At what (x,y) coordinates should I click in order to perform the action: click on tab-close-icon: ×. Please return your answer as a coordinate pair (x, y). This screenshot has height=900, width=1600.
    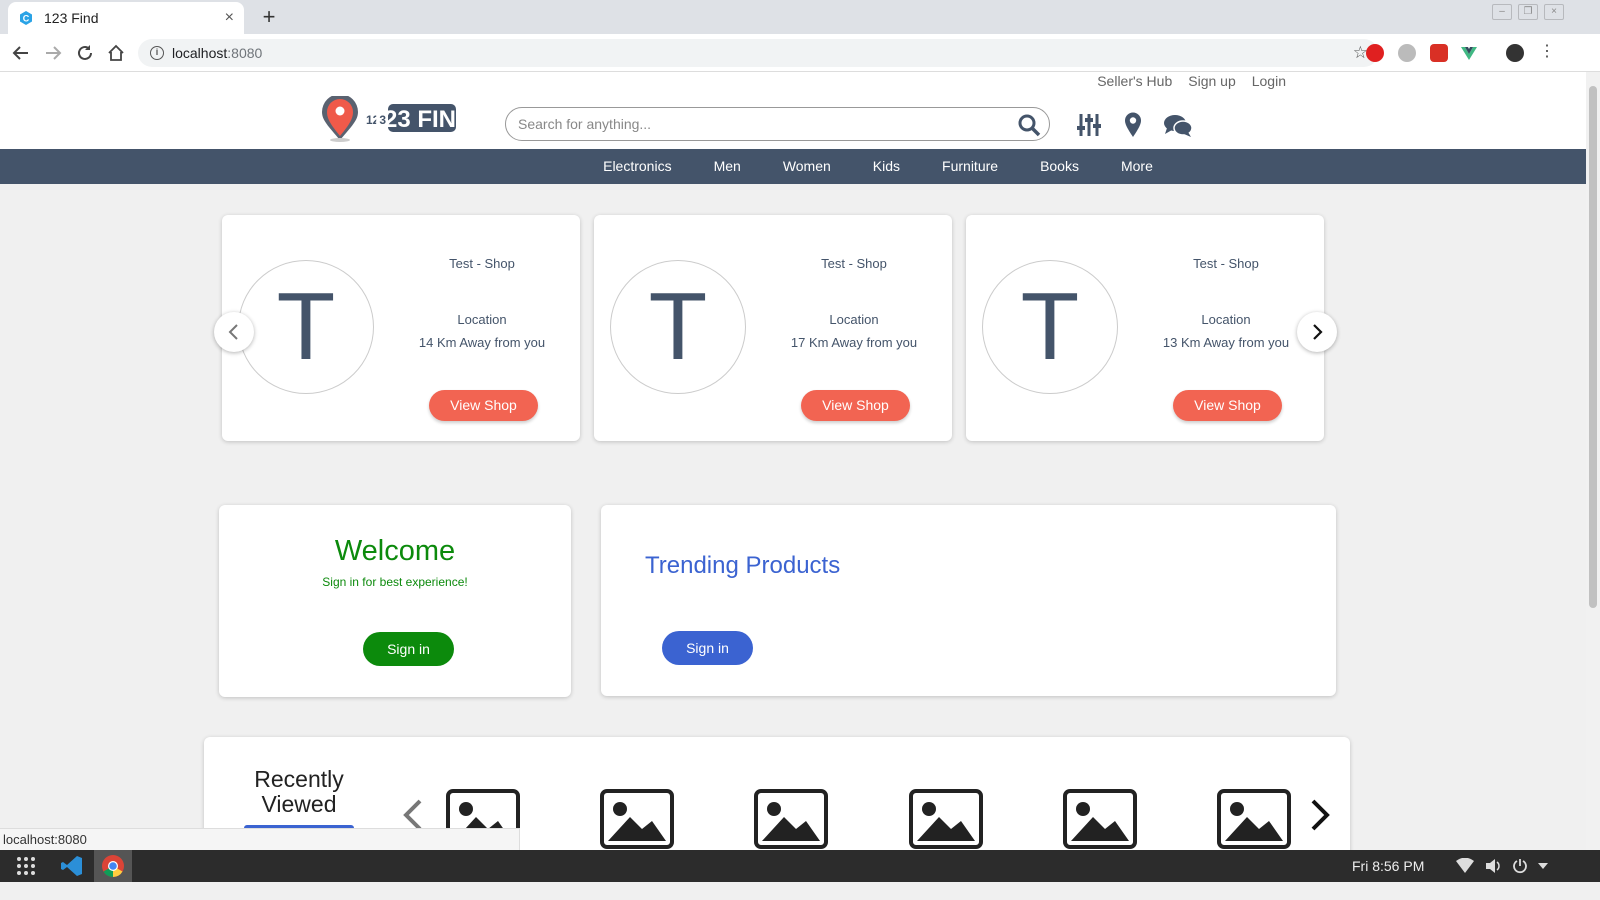
    Looking at the image, I should click on (229, 18).